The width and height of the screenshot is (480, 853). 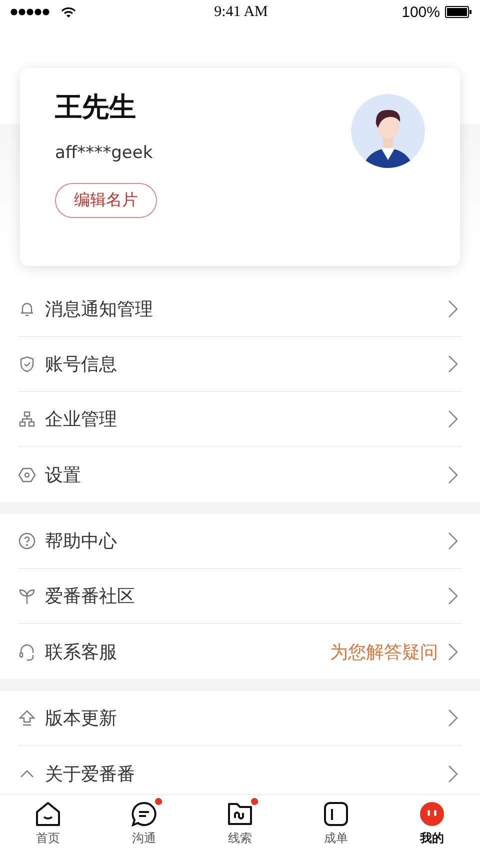 I want to click on bell-icon, so click(x=27, y=309).